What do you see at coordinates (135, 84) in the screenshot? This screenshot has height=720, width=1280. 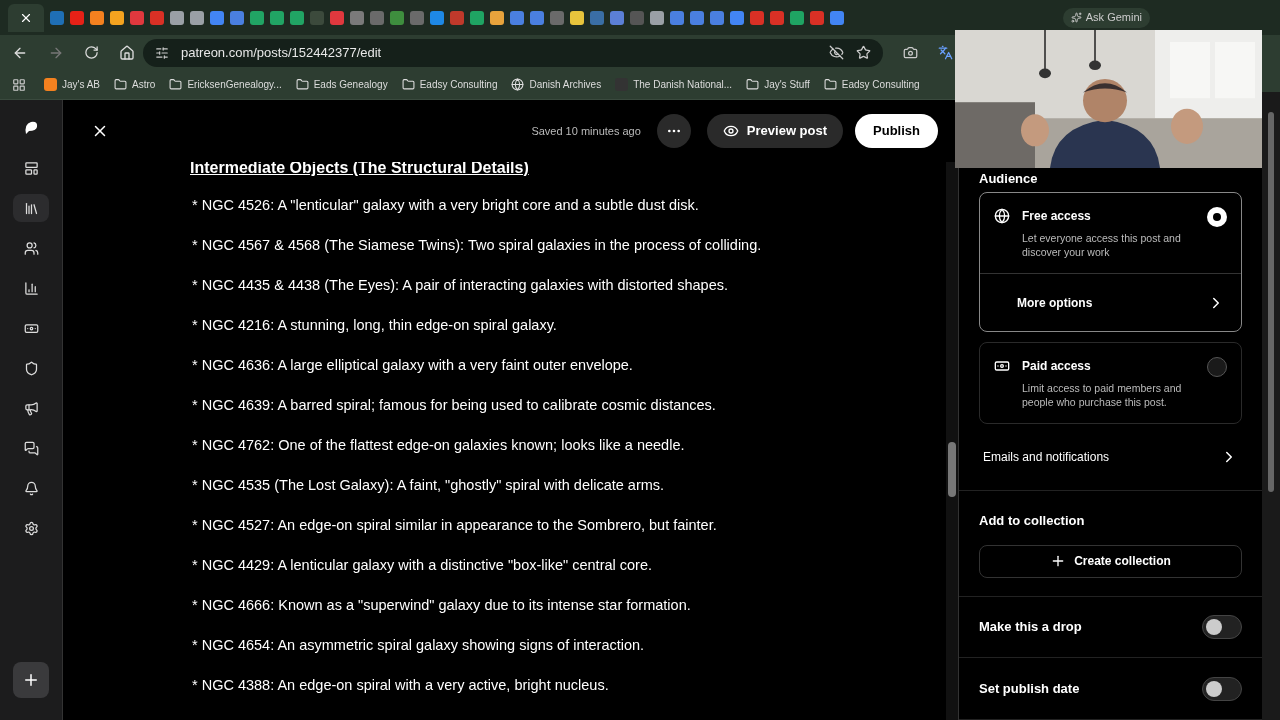 I see `bookmark-item: Astro` at bounding box center [135, 84].